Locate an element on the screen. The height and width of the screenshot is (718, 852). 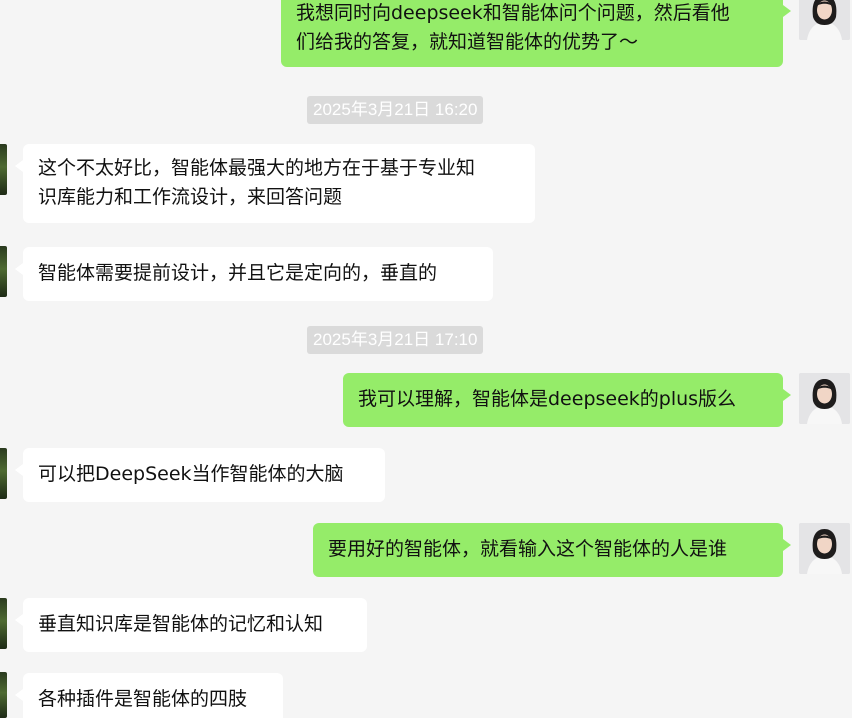
message-text: 们给我的答复，就知道智能体的优势了～ is located at coordinates (467, 42).